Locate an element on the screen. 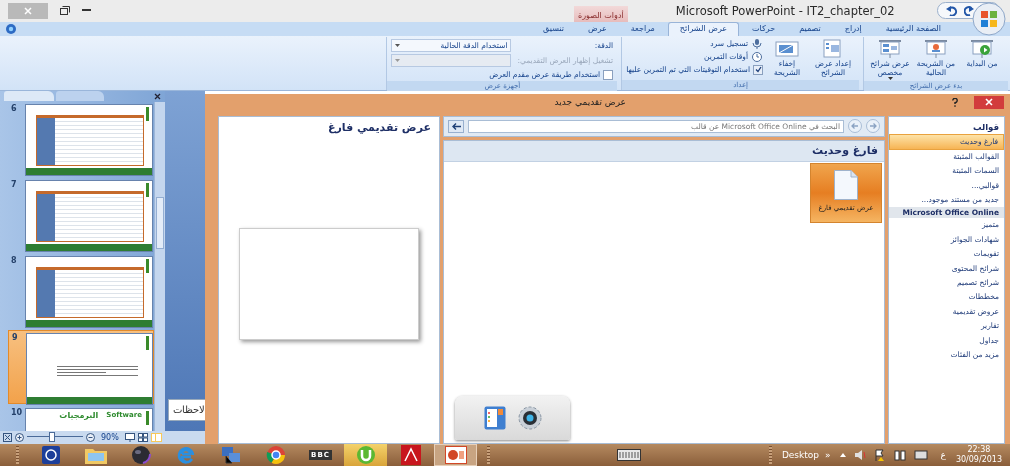  flag-icon is located at coordinates (879, 454).